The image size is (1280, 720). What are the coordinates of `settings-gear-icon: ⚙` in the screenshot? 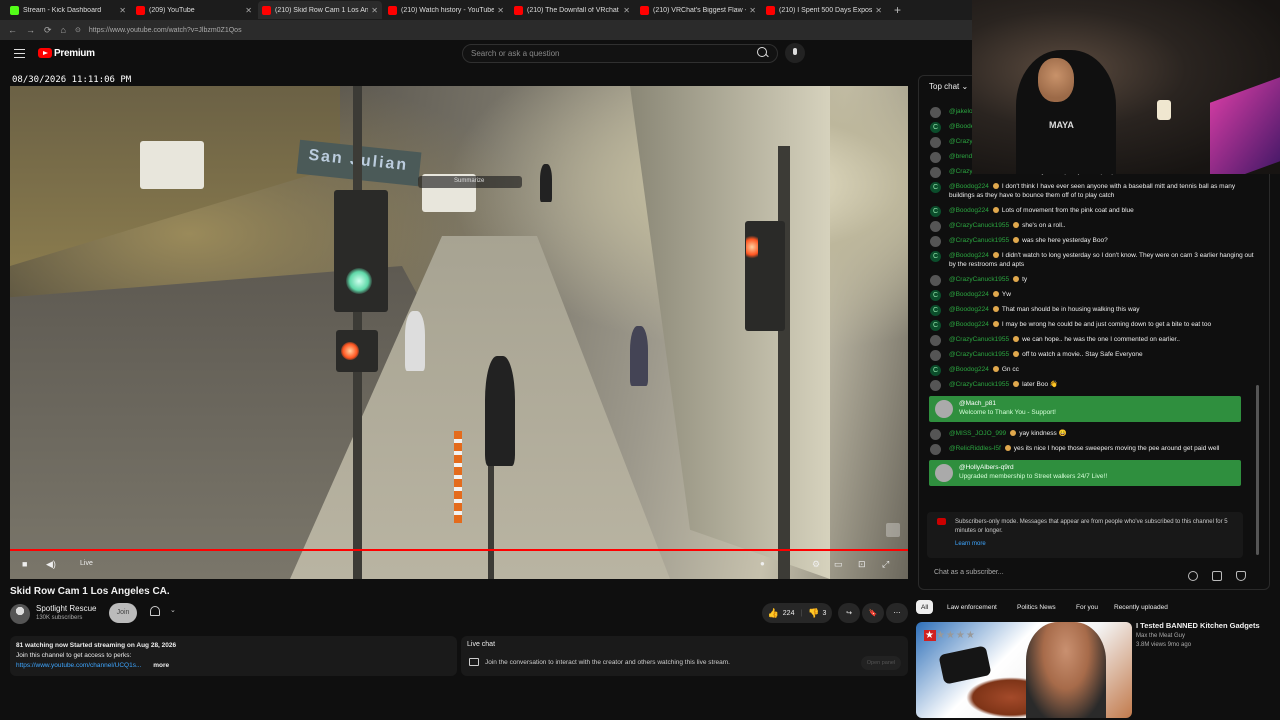 It's located at (816, 564).